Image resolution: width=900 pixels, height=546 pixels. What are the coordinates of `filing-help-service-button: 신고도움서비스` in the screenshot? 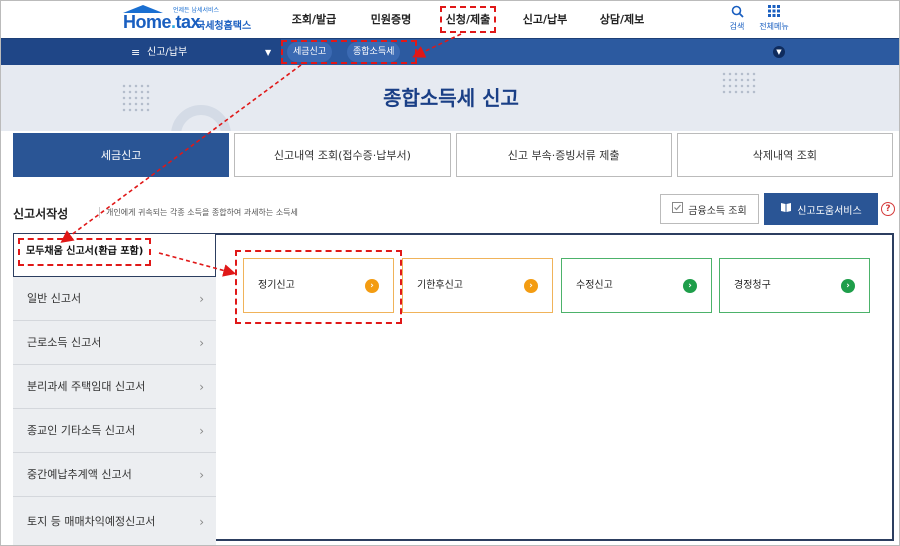 It's located at (821, 209).